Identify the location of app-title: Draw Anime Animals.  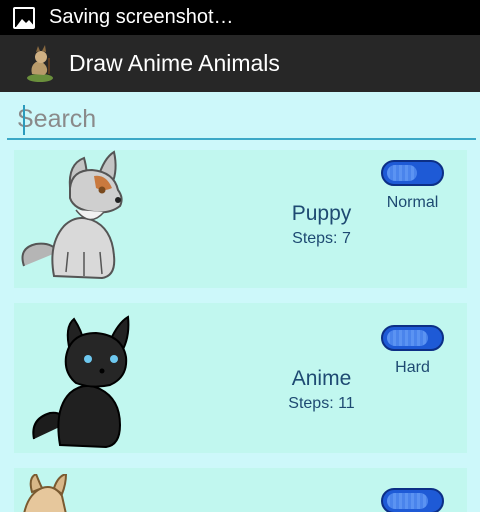
(174, 63).